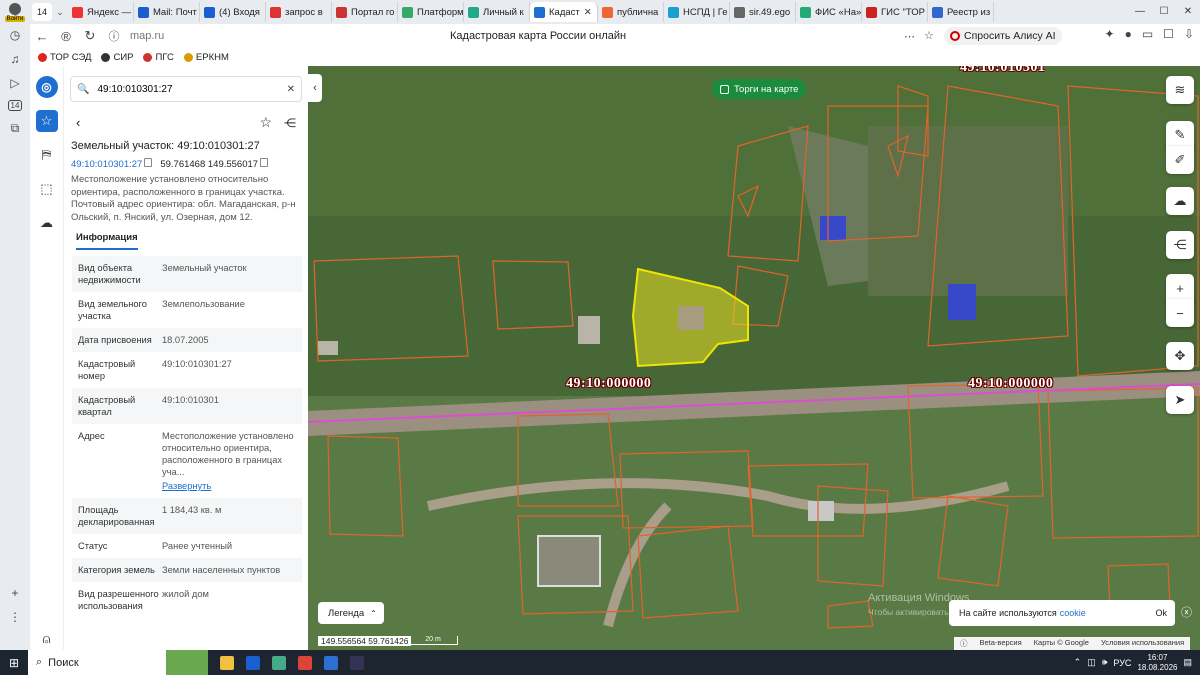  Describe the element at coordinates (1180, 400) in the screenshot. I see `locate-icon: ➤` at that location.